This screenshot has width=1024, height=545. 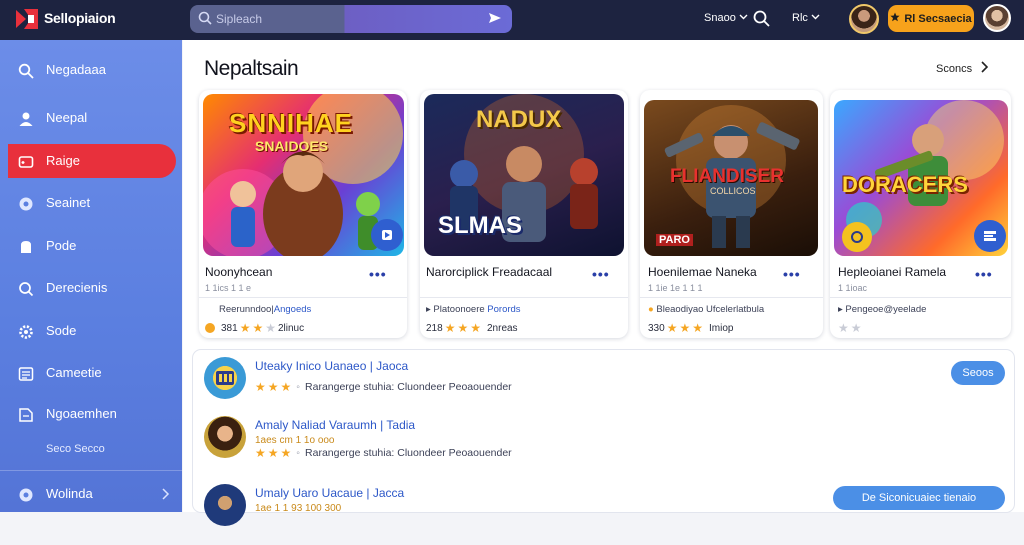 I want to click on game-art: FLIANDISER COLLICOS PARO, so click(x=731, y=178).